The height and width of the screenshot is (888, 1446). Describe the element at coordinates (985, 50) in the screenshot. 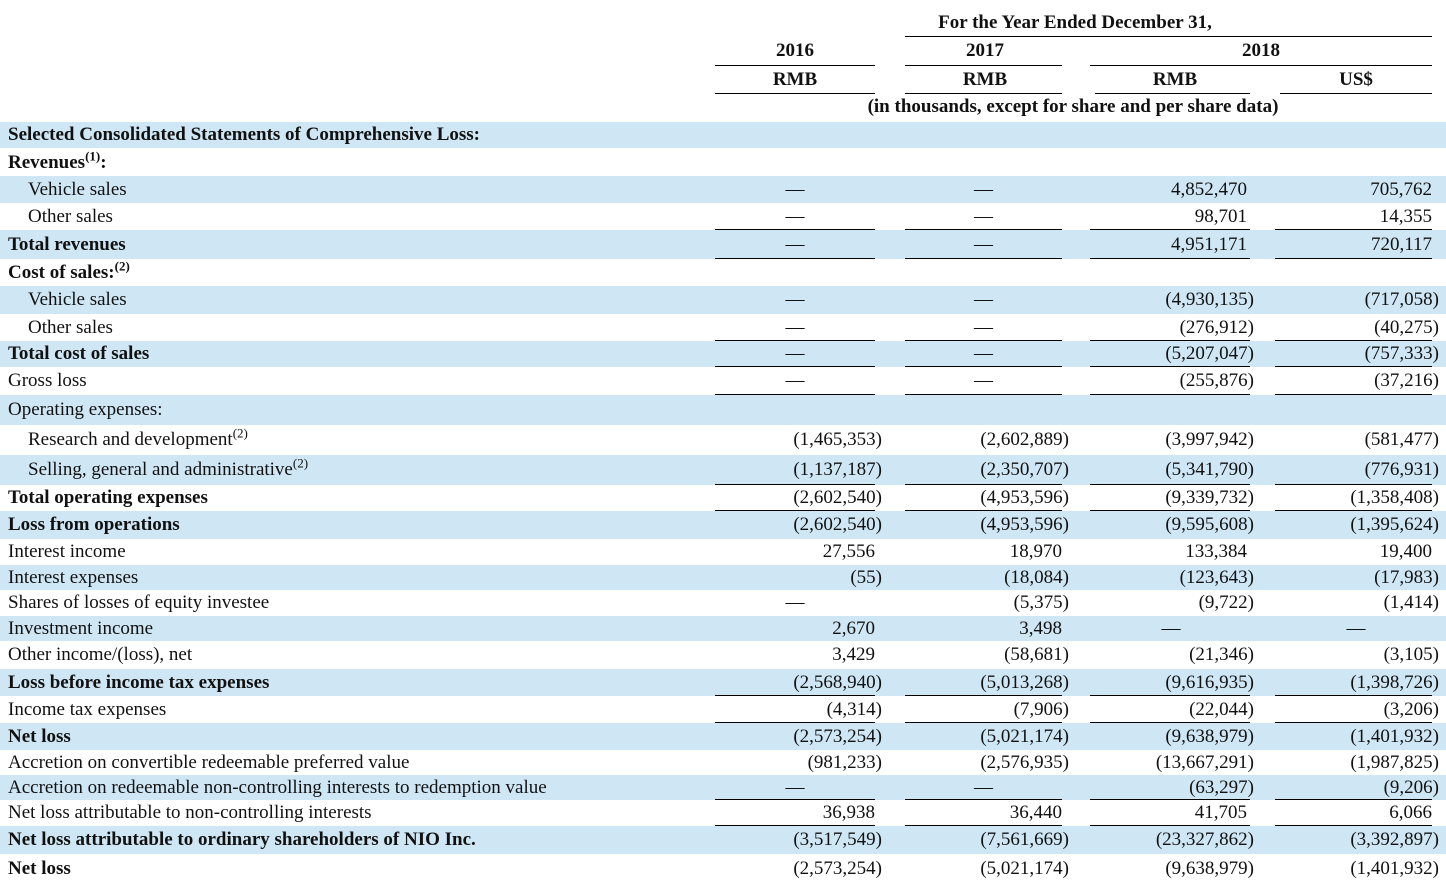

I see `year-2017: 2017` at that location.